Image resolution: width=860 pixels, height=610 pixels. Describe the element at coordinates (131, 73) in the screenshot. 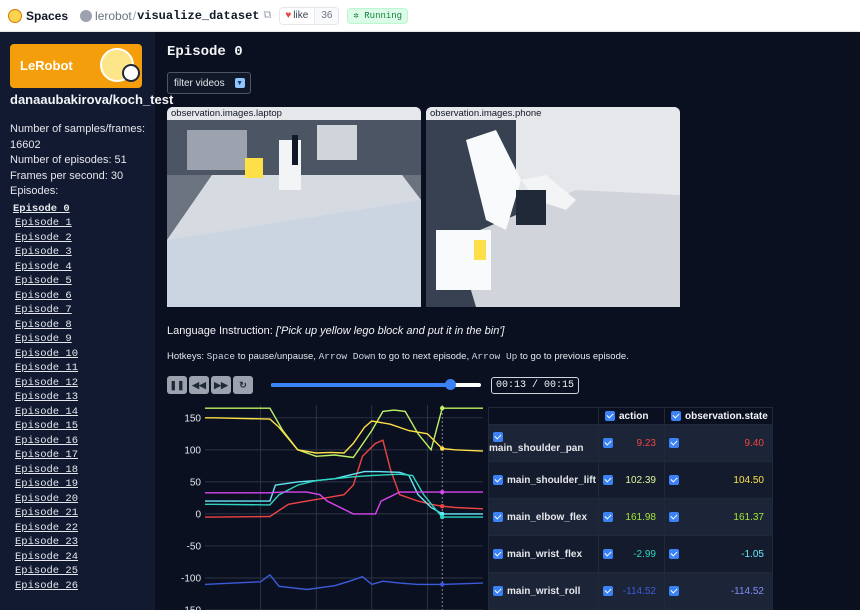

I see `robot-head-icon` at that location.